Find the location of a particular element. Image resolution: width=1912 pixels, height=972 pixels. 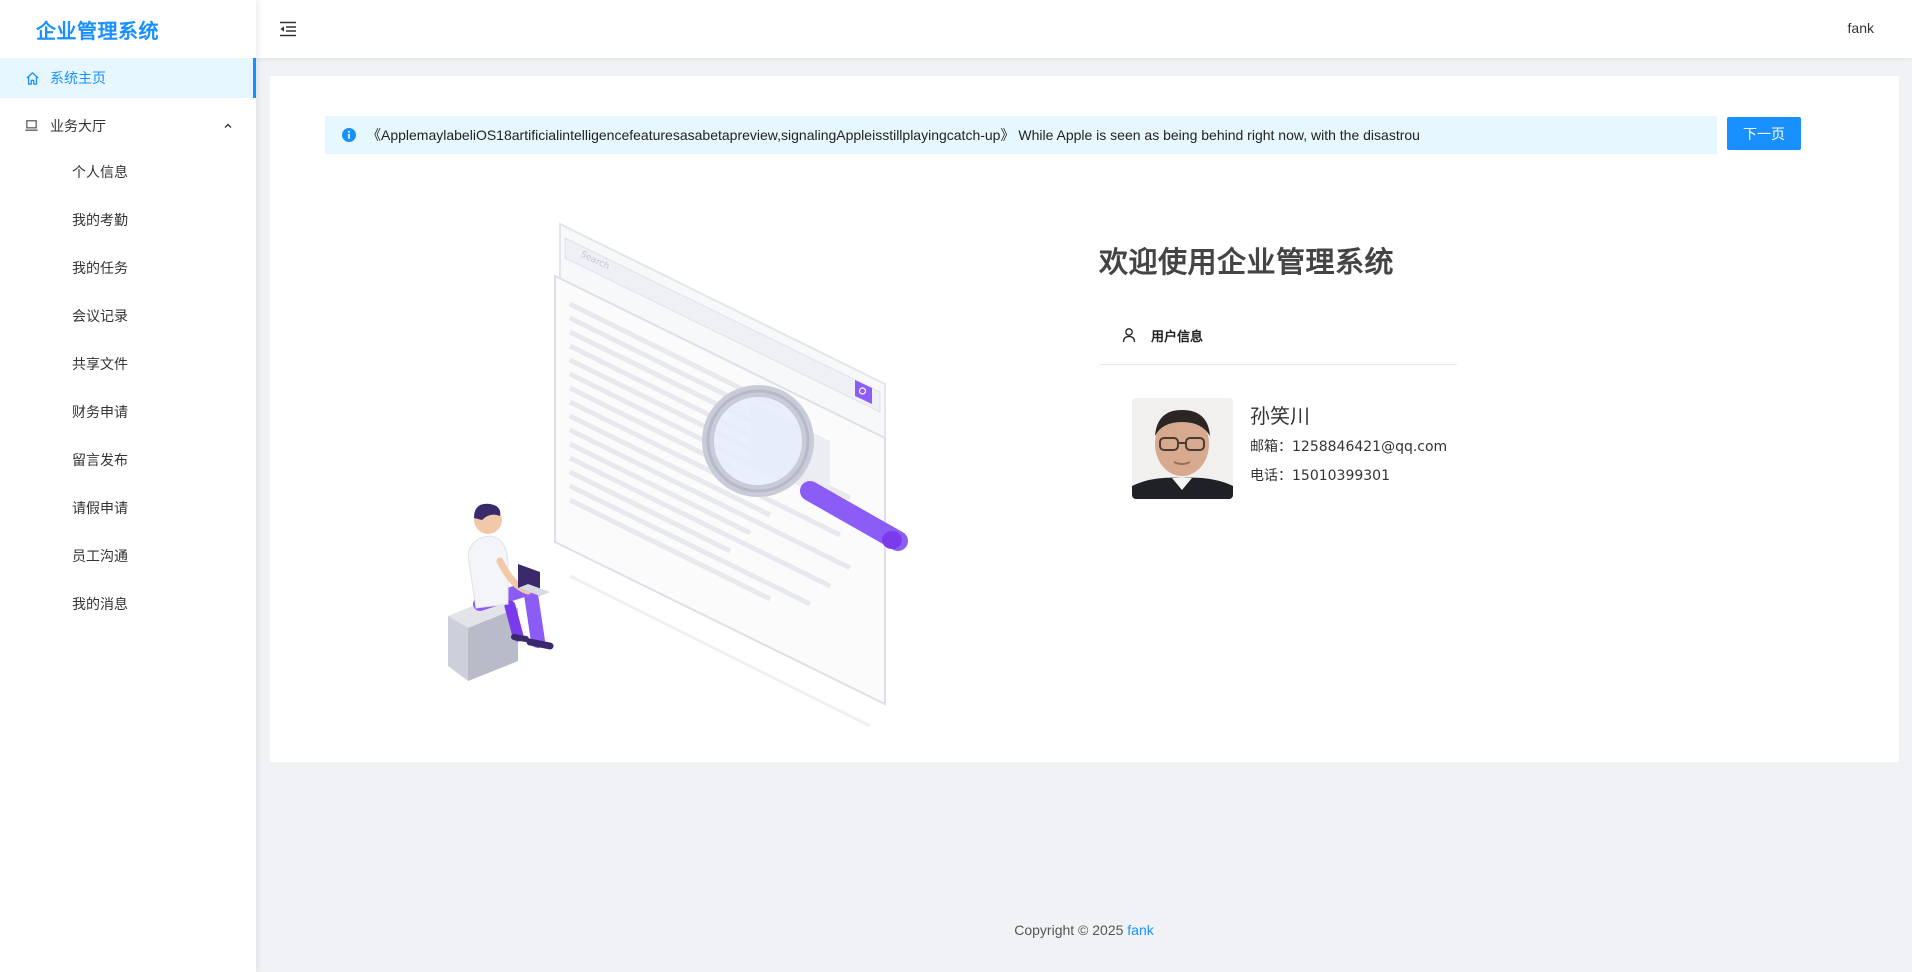

sidebar-item-label: 系统主页 is located at coordinates (78, 79).